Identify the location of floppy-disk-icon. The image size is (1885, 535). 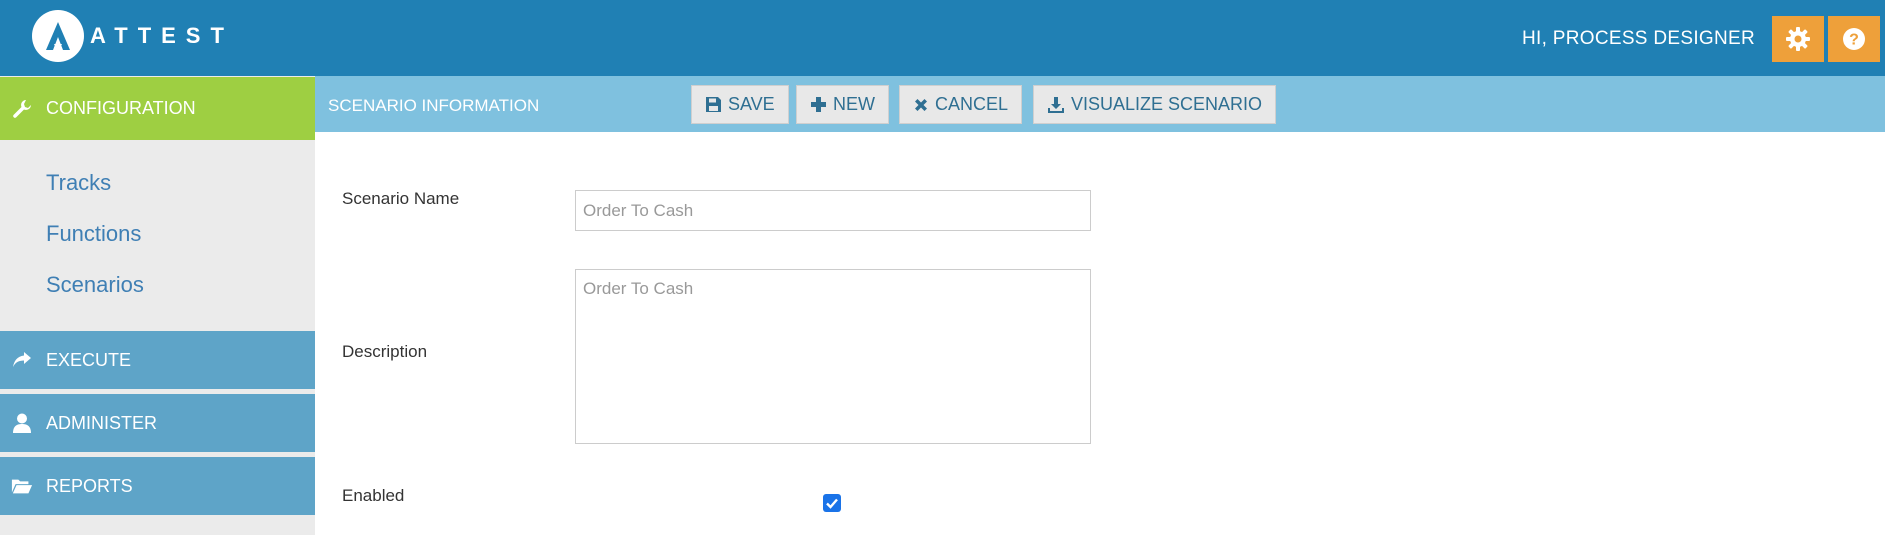
(713, 104).